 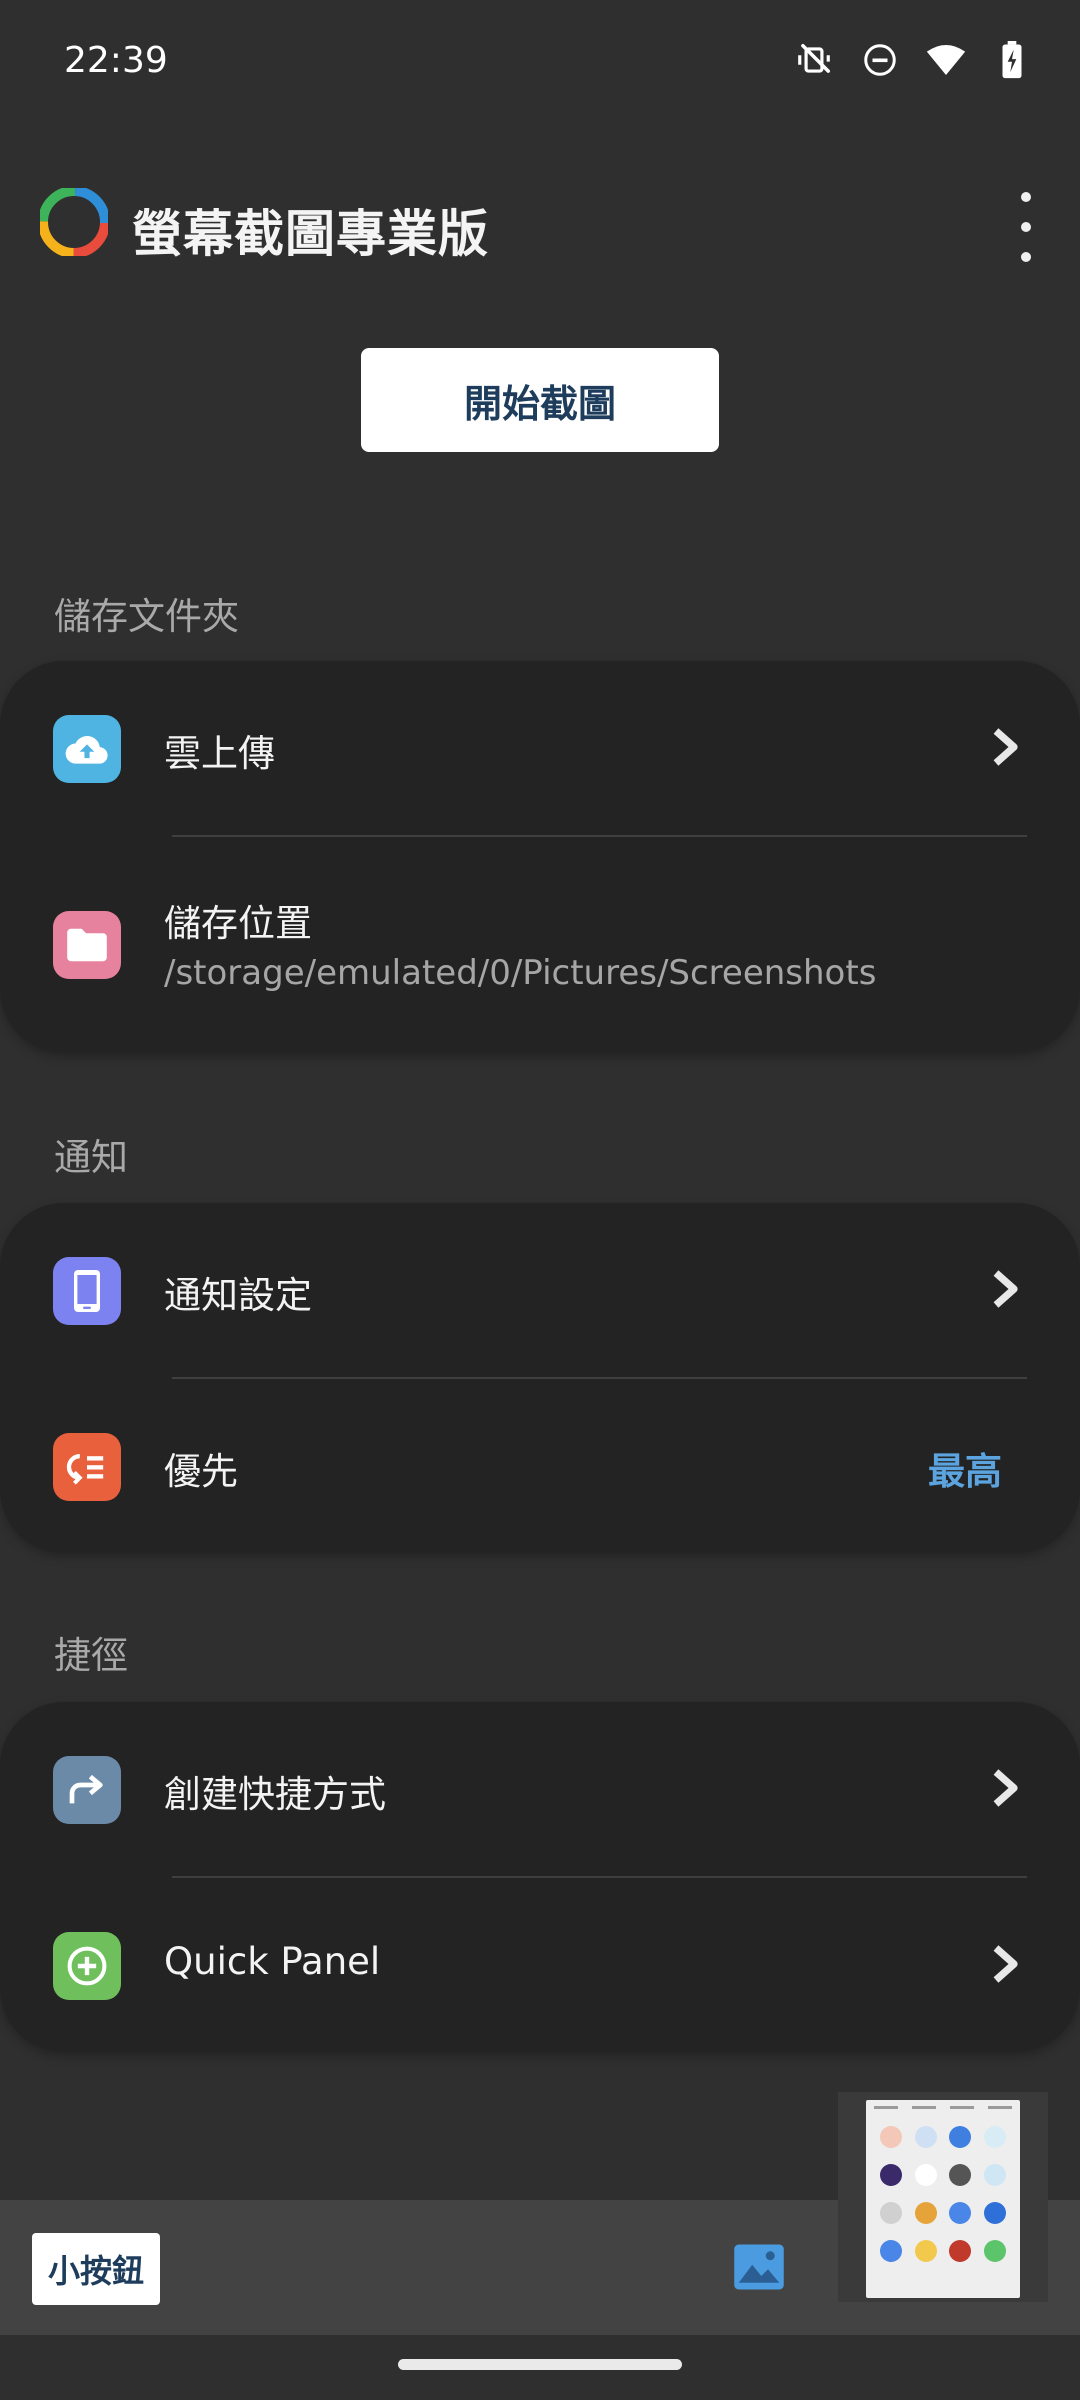 I want to click on priority-value: 最高, so click(x=965, y=1471).